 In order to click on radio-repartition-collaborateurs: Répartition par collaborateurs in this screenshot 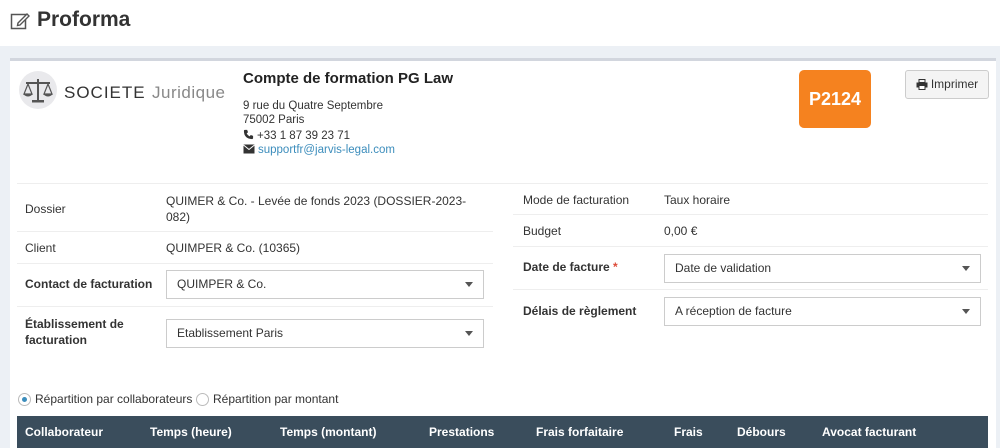, I will do `click(105, 399)`.